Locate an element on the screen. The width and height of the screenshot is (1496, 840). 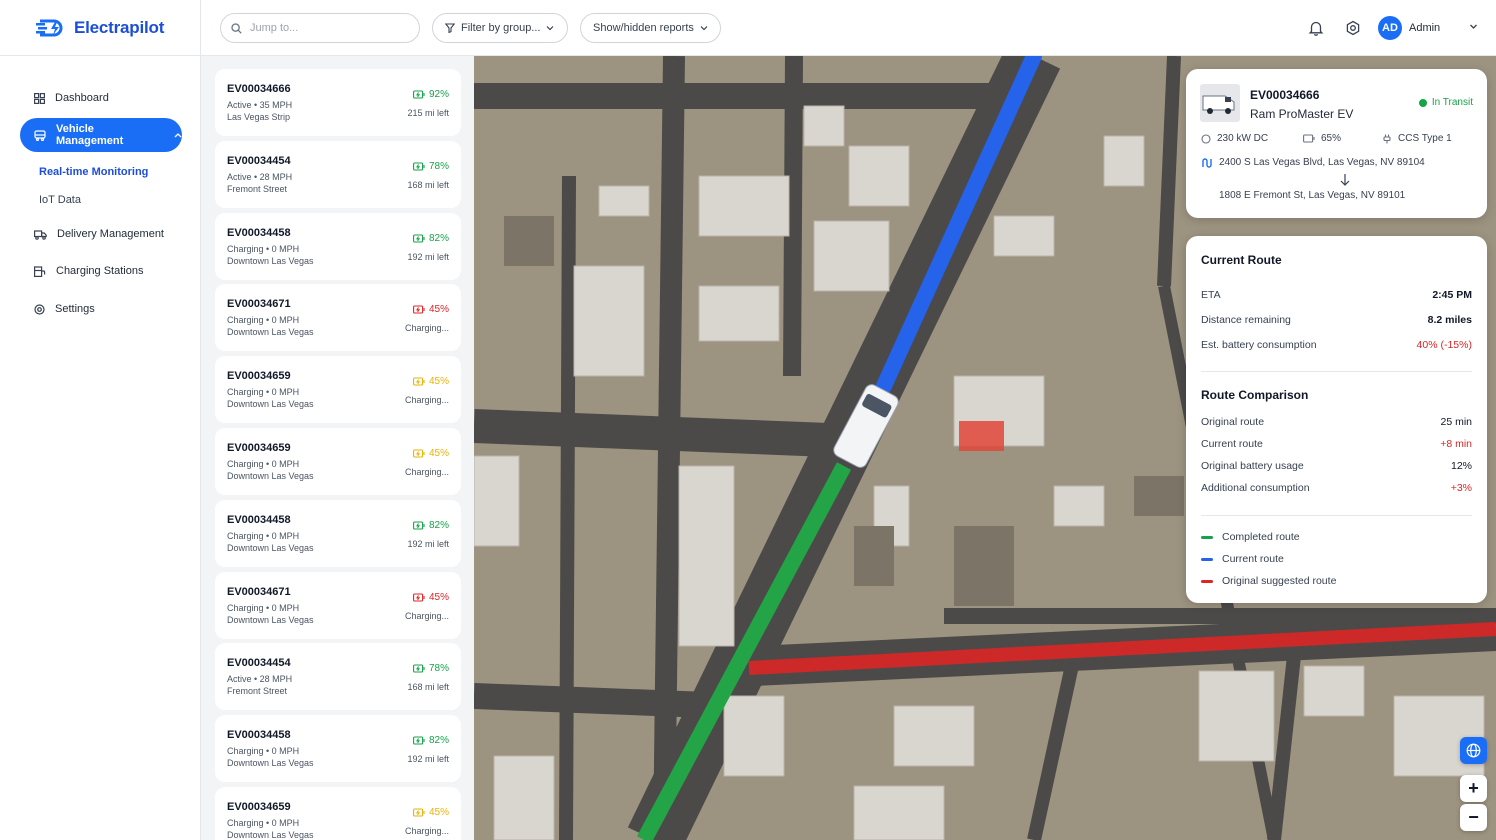
charger-value: 230 kW DC is located at coordinates (1243, 138).